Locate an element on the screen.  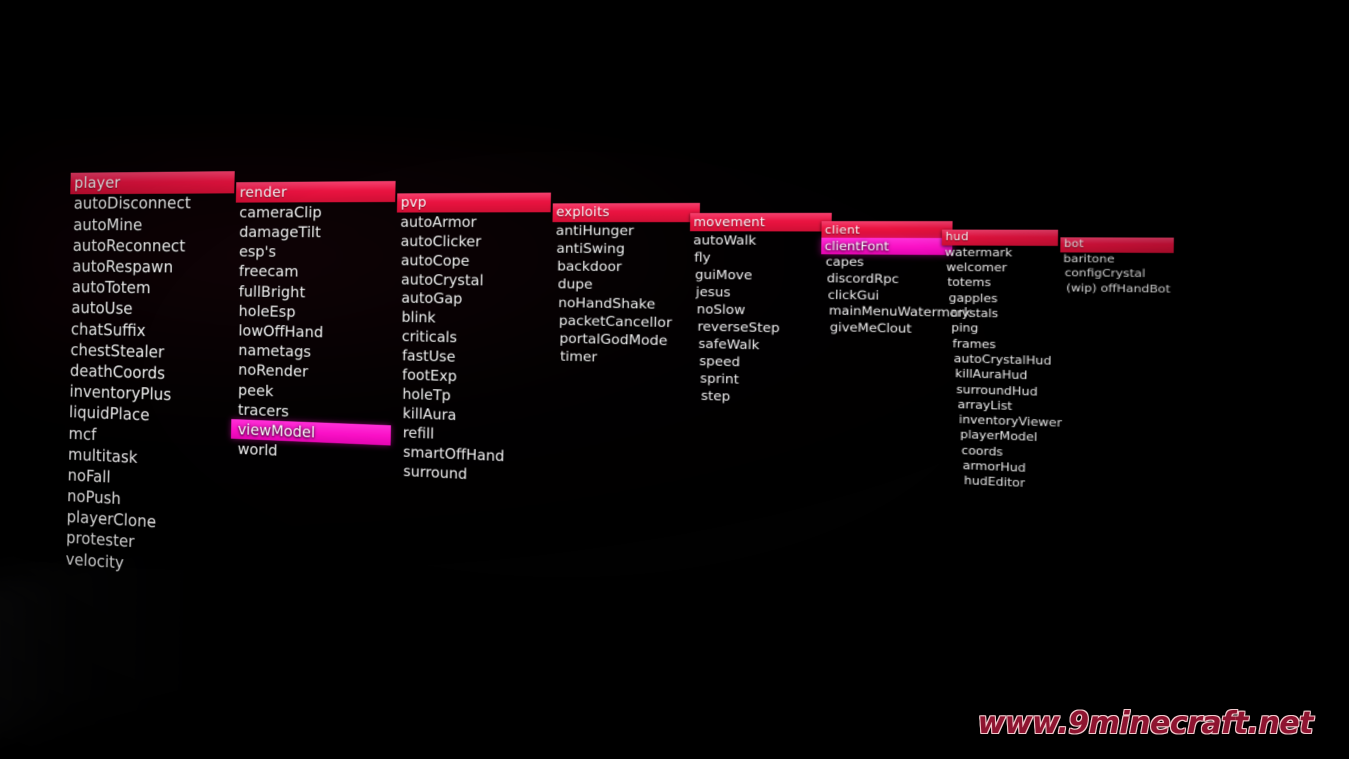
module-item: fly is located at coordinates (760, 257).